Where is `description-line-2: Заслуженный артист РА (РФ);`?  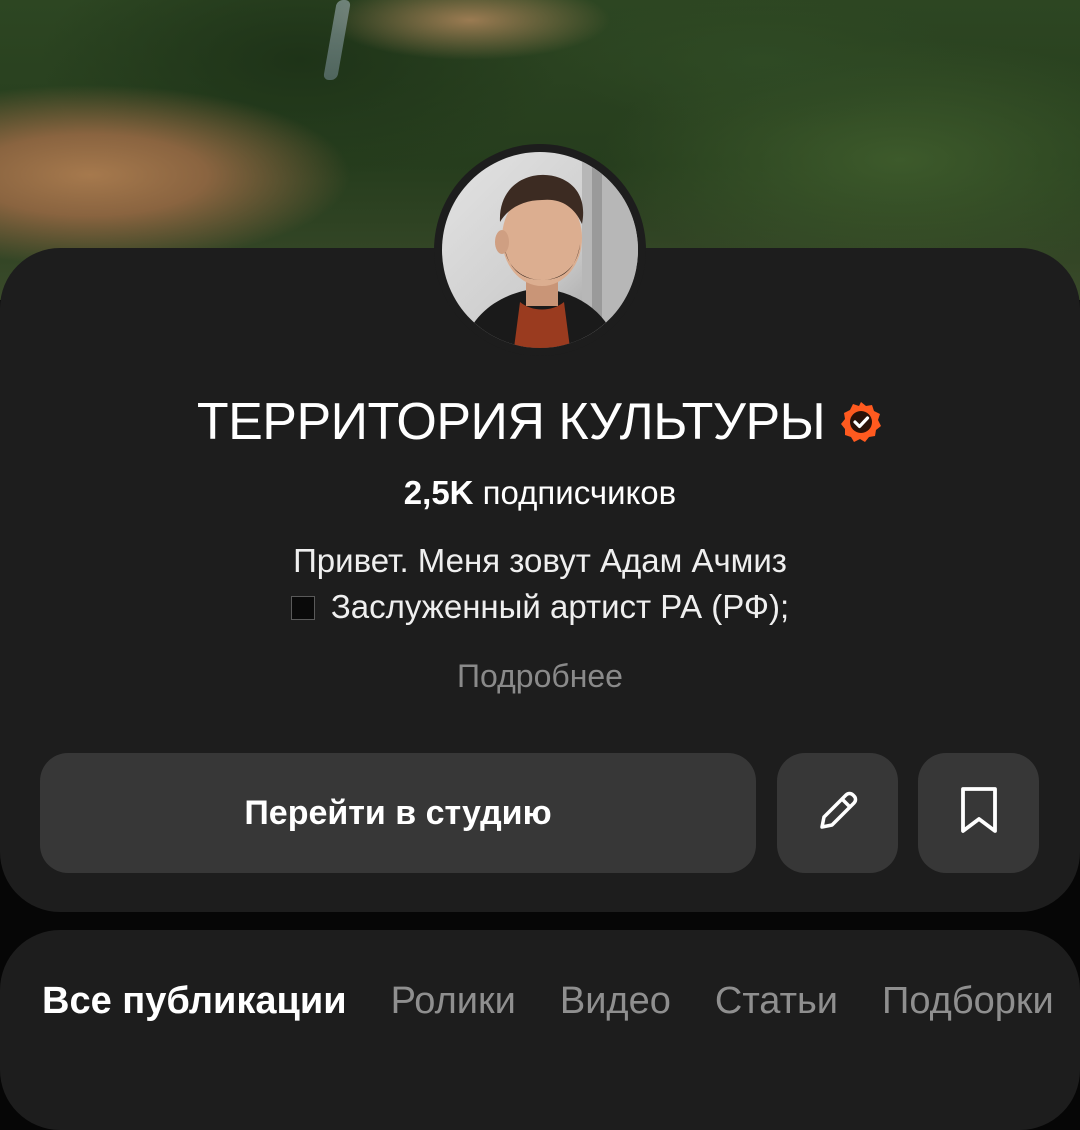 description-line-2: Заслуженный артист РА (РФ); is located at coordinates (560, 606).